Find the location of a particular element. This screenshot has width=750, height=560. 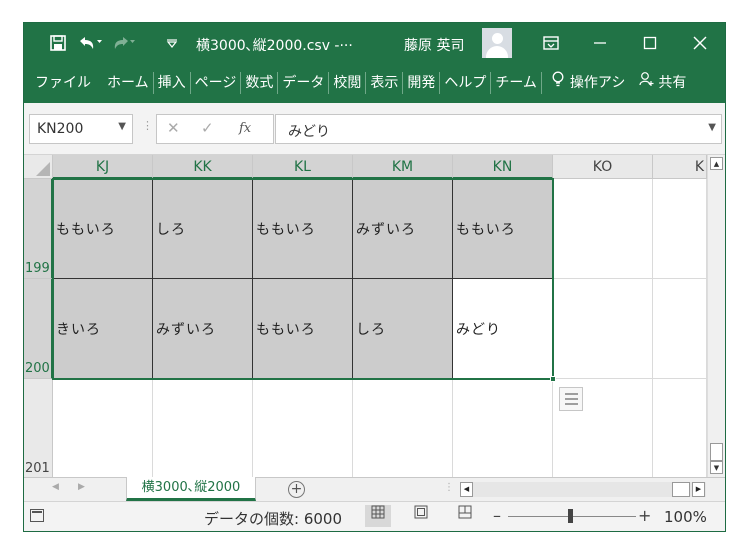

sheet-next-icon: ▶ is located at coordinates (81, 487).